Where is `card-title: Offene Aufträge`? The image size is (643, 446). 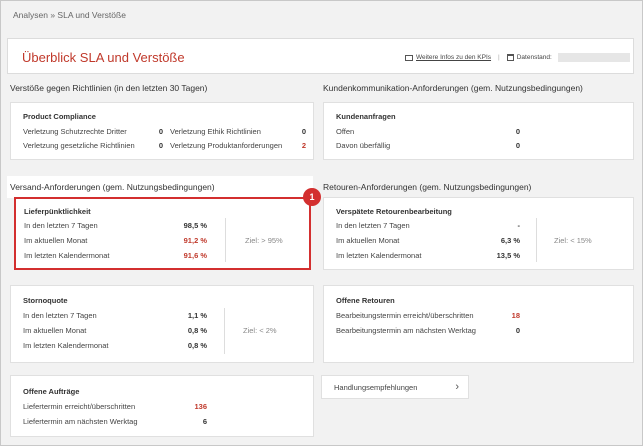 card-title: Offene Aufträge is located at coordinates (51, 391).